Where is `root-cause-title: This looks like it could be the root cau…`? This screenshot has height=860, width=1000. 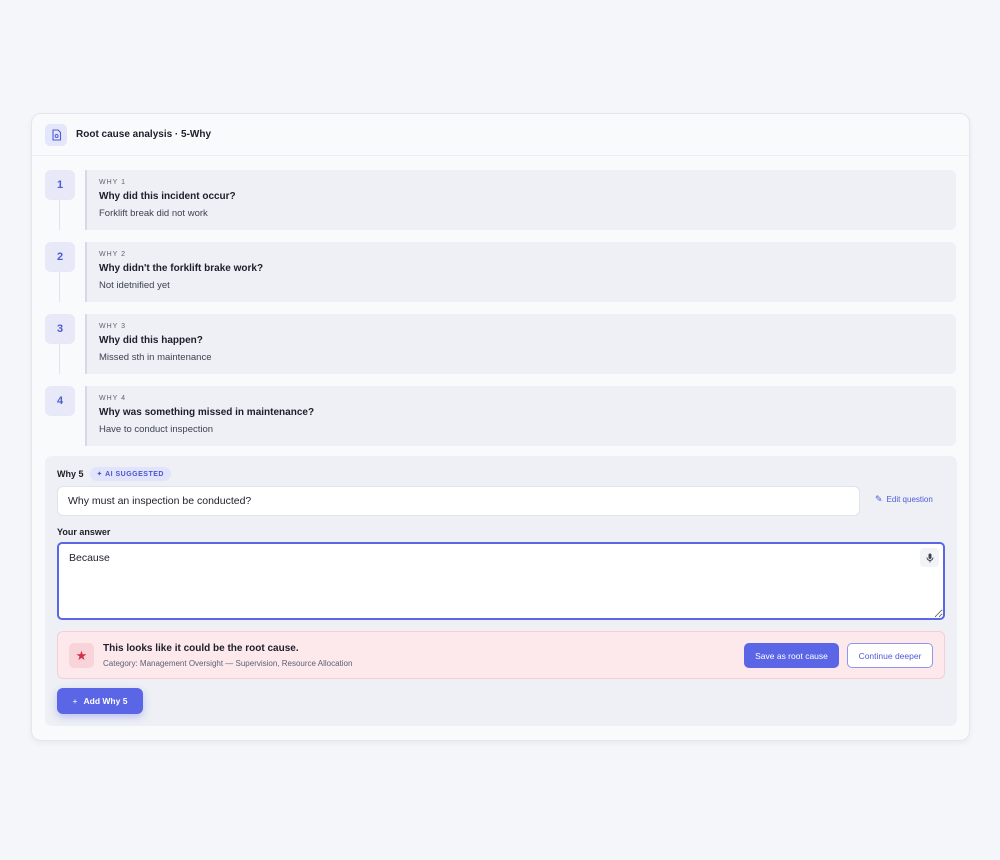 root-cause-title: This looks like it could be the root cau… is located at coordinates (201, 648).